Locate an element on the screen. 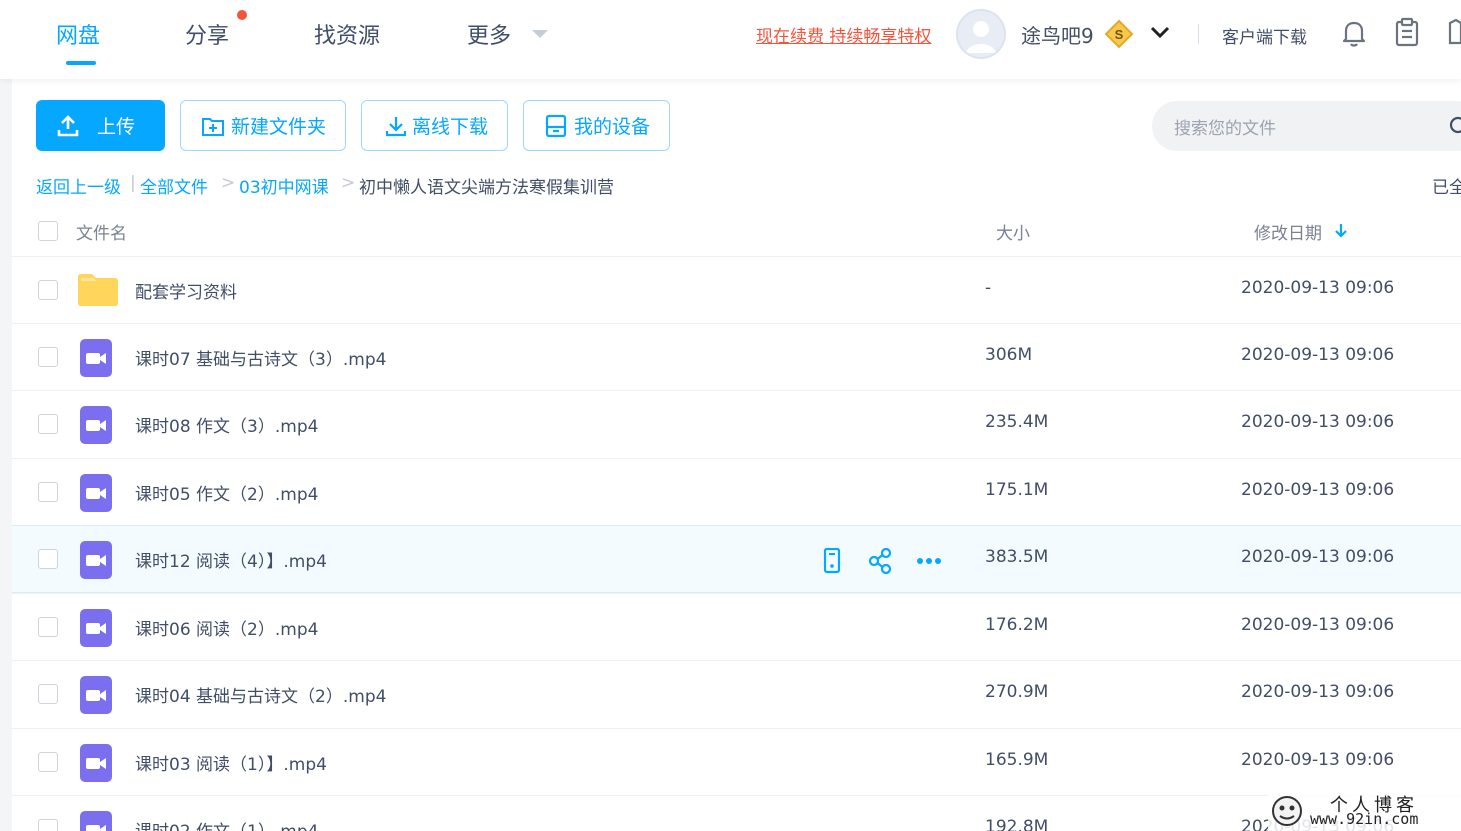 Image resolution: width=1461 pixels, height=831 pixels. watermark-logo-icon is located at coordinates (1287, 811).